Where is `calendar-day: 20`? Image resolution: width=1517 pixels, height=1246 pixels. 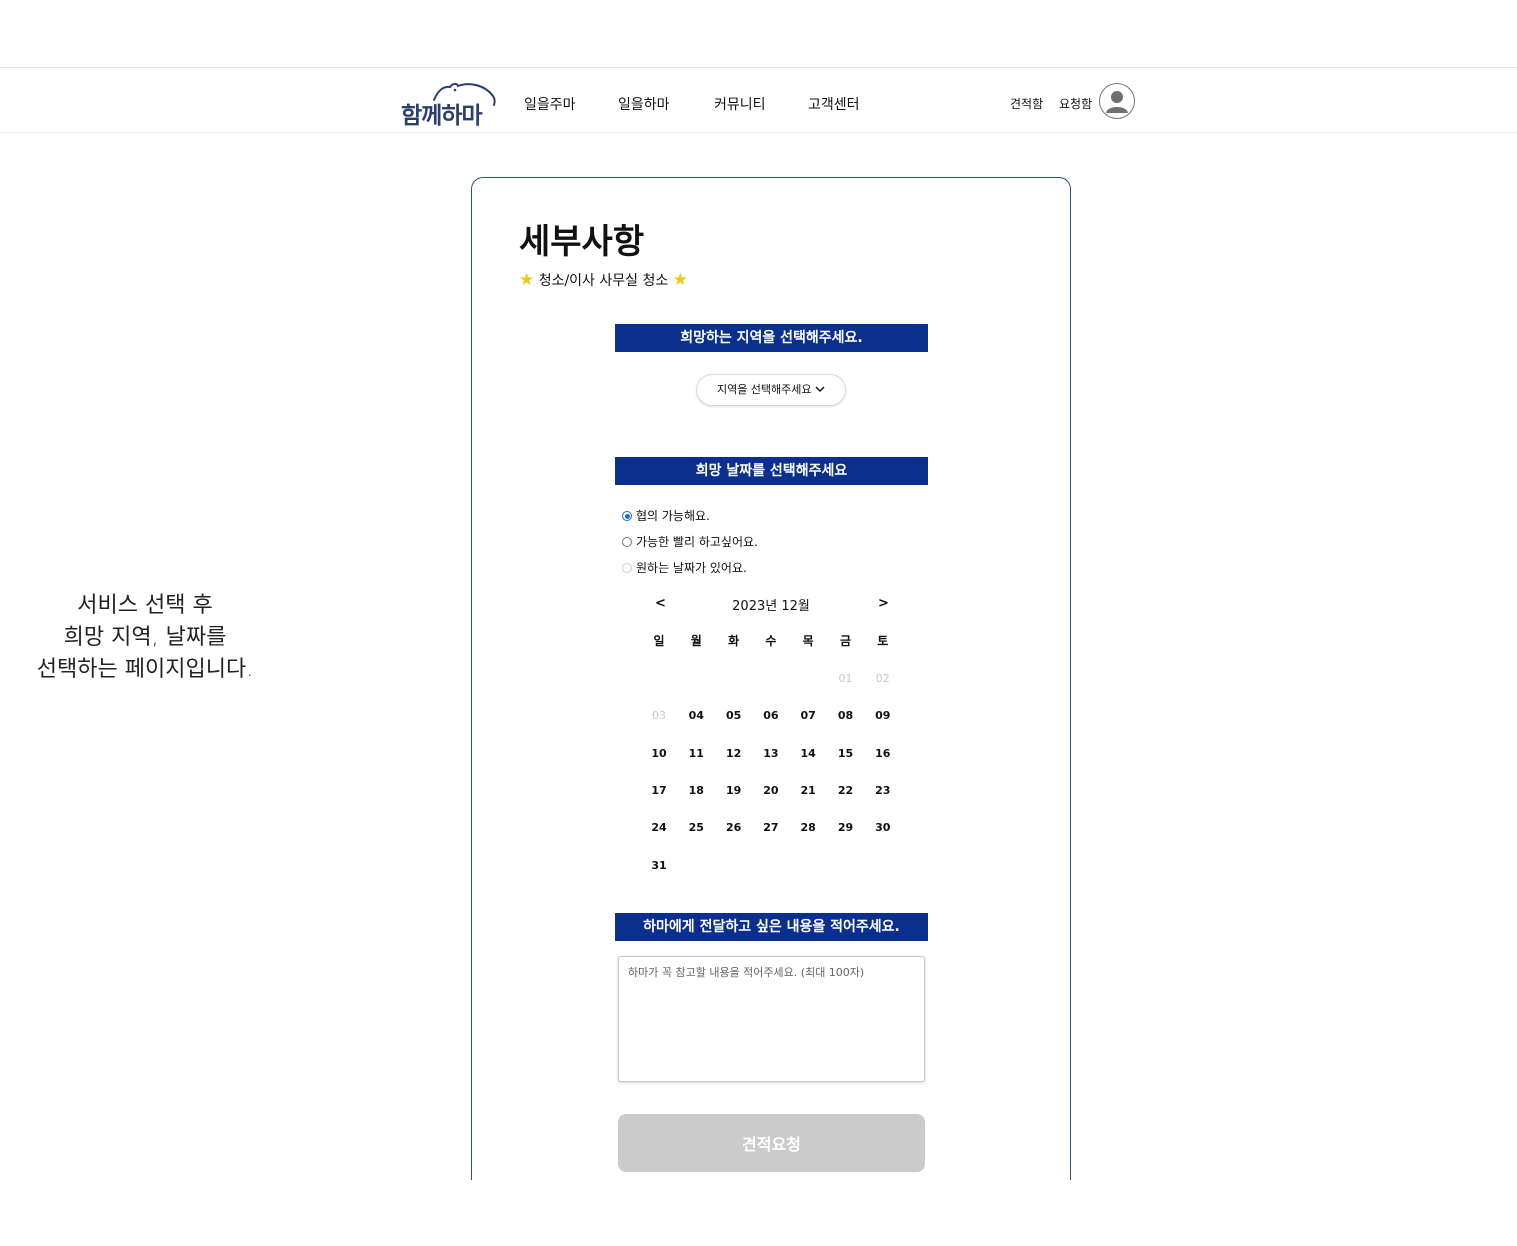 calendar-day: 20 is located at coordinates (770, 790).